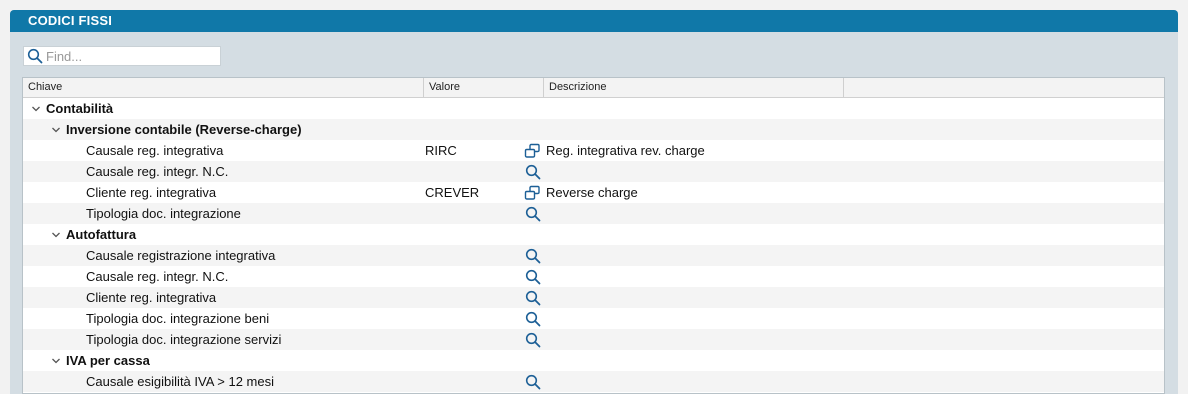  Describe the element at coordinates (593, 213) in the screenshot. I see `table-row: Tipologia doc. integrazione` at that location.